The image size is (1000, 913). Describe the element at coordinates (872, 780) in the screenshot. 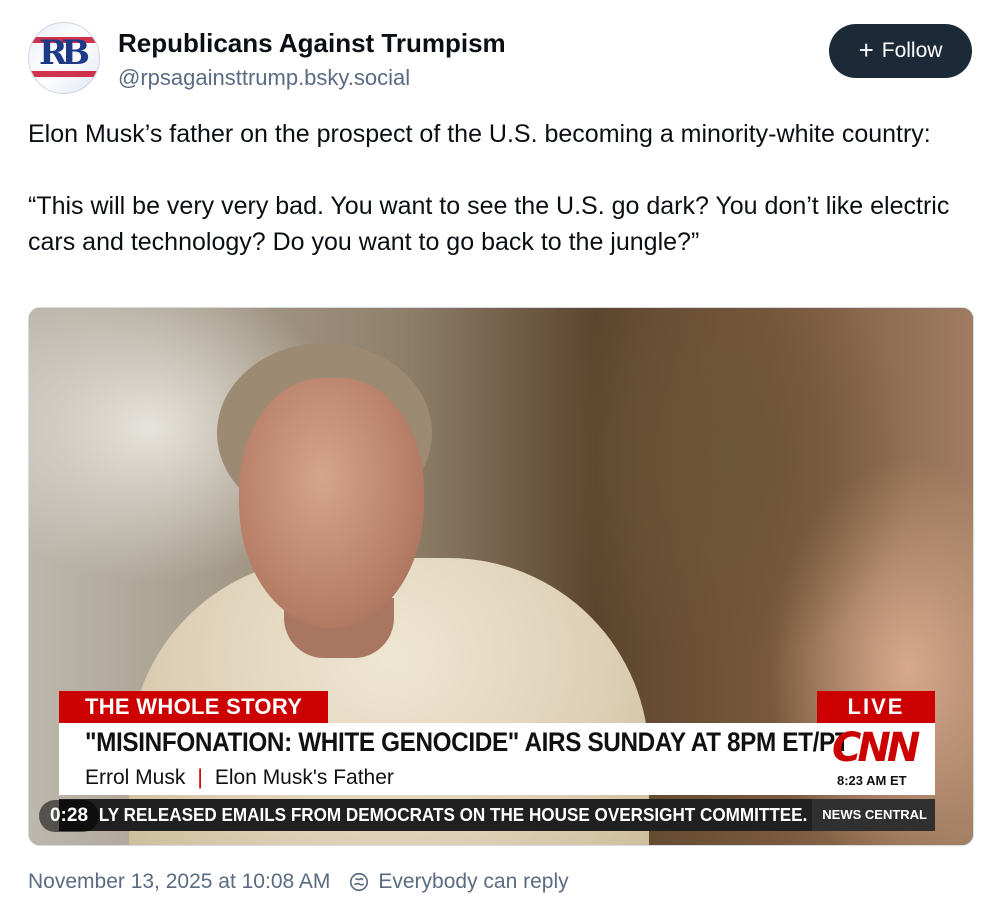

I see `broadcast-clock: 8:23 AM ET` at that location.